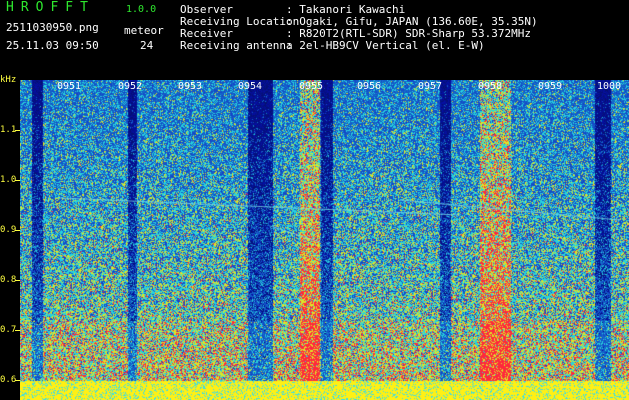  What do you see at coordinates (52, 27) in the screenshot?
I see `file-name: 2511030950.png` at bounding box center [52, 27].